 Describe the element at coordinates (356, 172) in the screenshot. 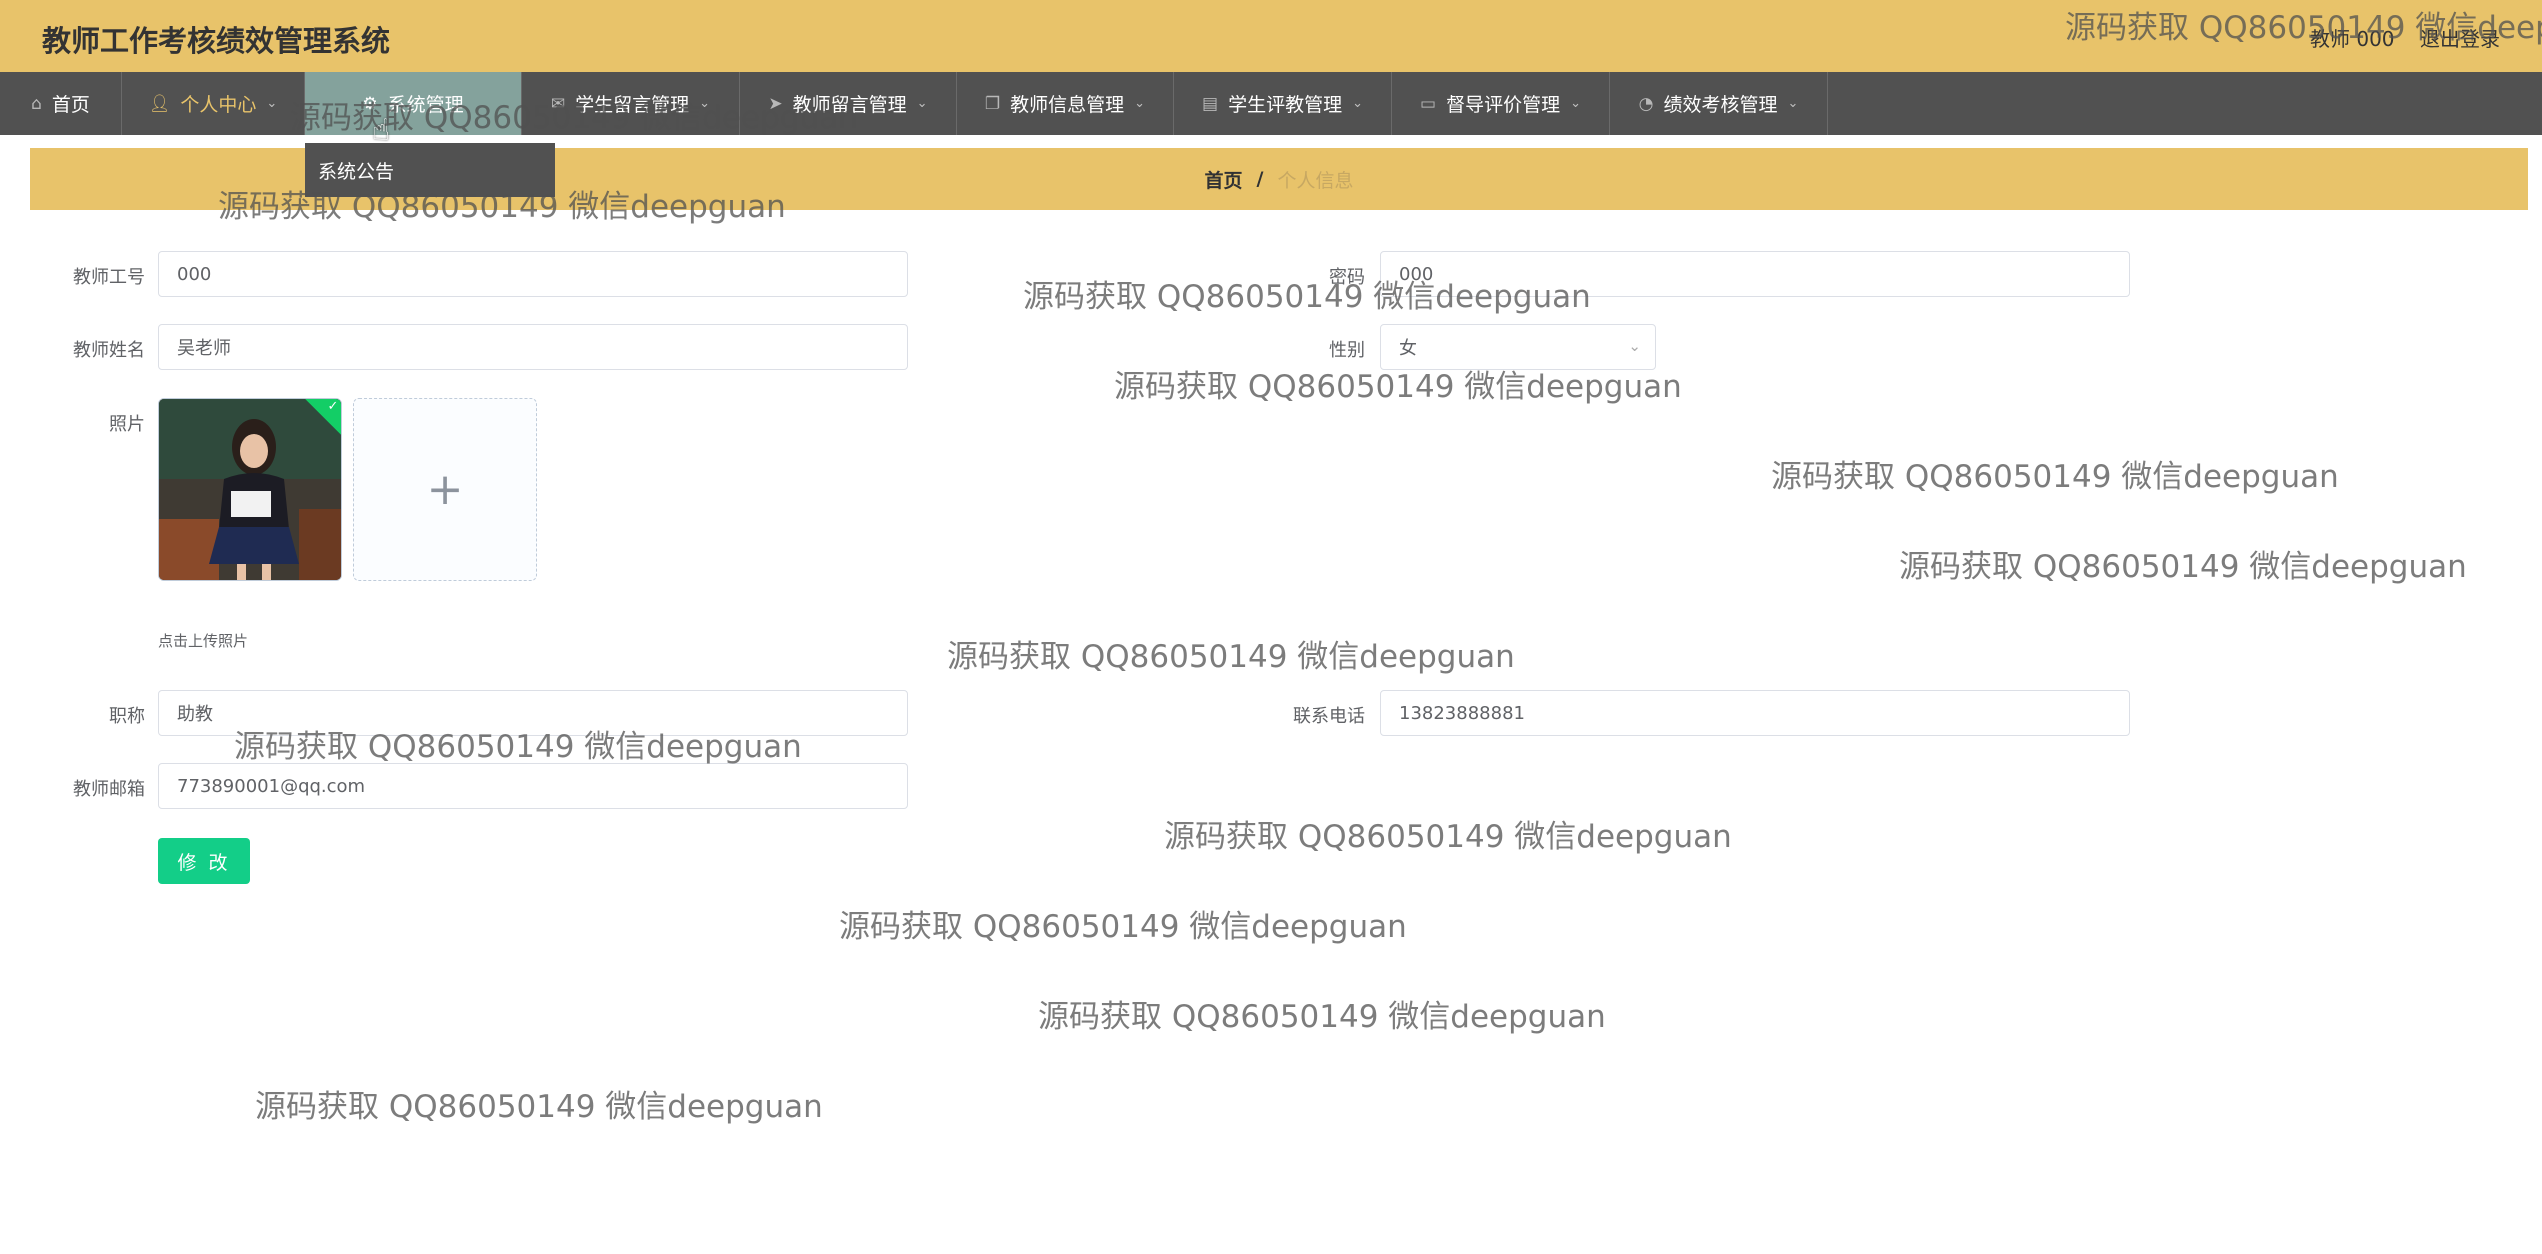

I see `dropdown-item-system-notice: 系统公告` at that location.